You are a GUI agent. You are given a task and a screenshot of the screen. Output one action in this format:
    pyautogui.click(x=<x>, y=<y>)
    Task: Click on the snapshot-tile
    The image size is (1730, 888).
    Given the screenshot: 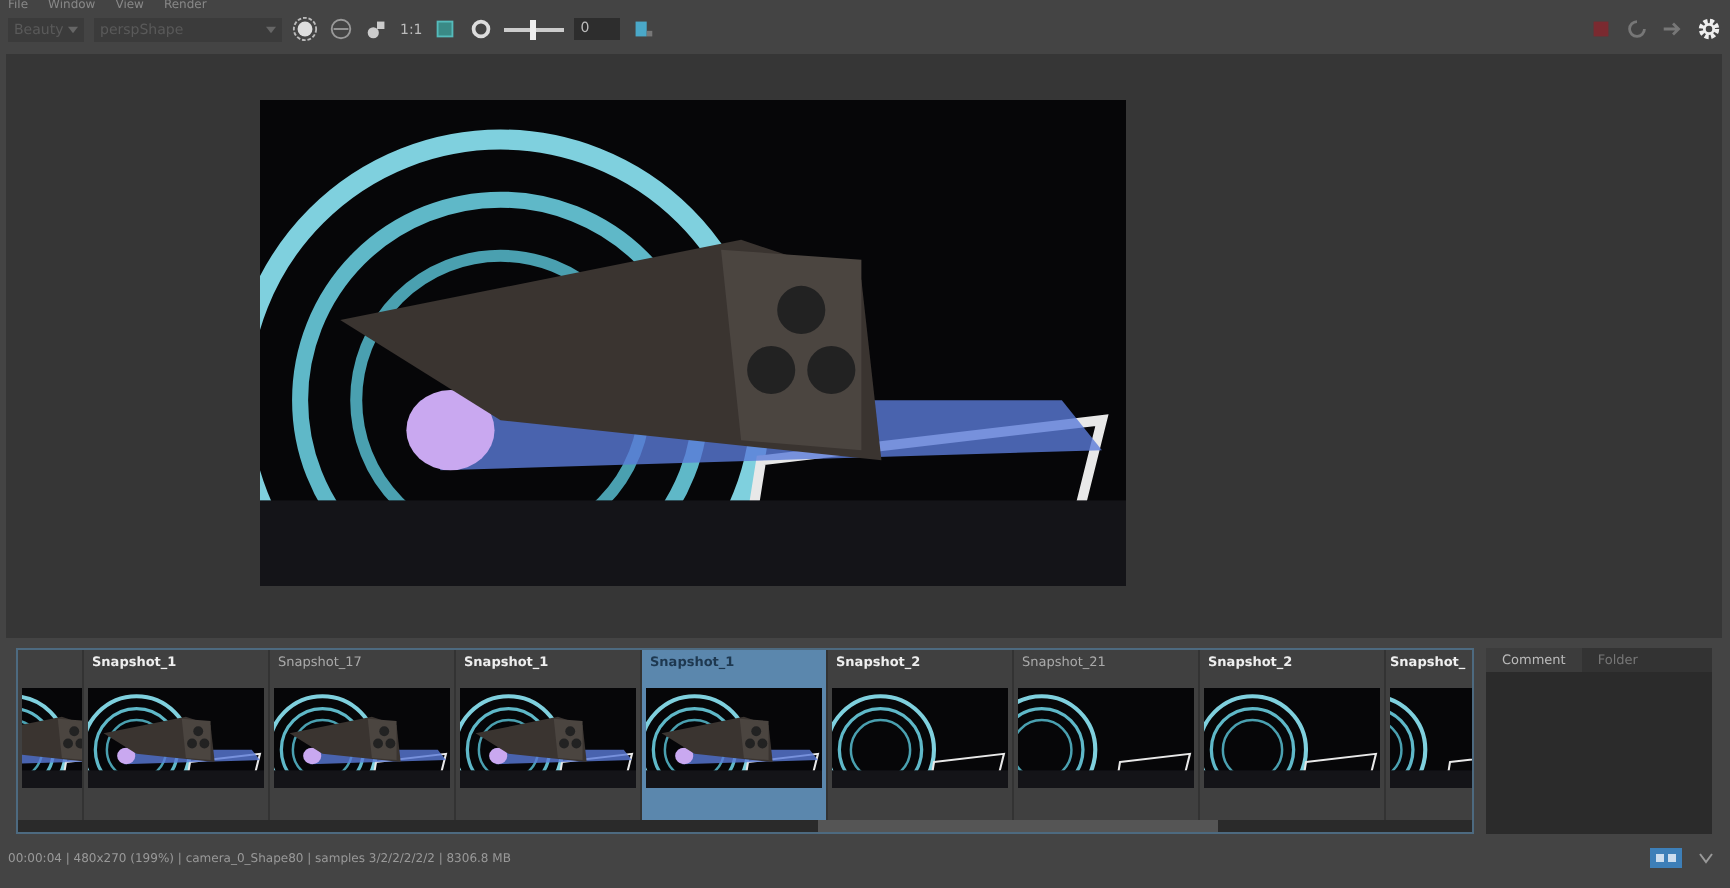 What is the action you would take?
    pyautogui.click(x=51, y=735)
    